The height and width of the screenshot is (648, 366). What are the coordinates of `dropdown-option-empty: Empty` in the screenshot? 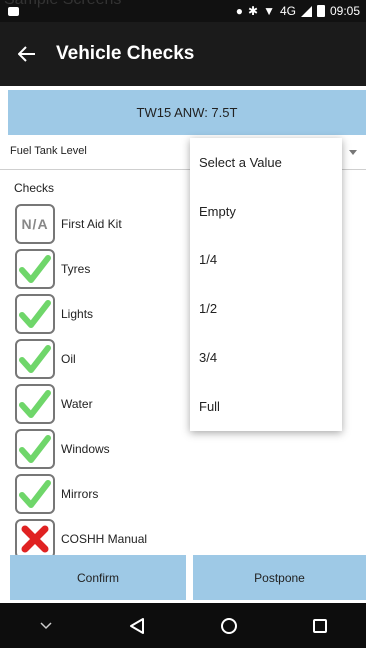 It's located at (266, 211).